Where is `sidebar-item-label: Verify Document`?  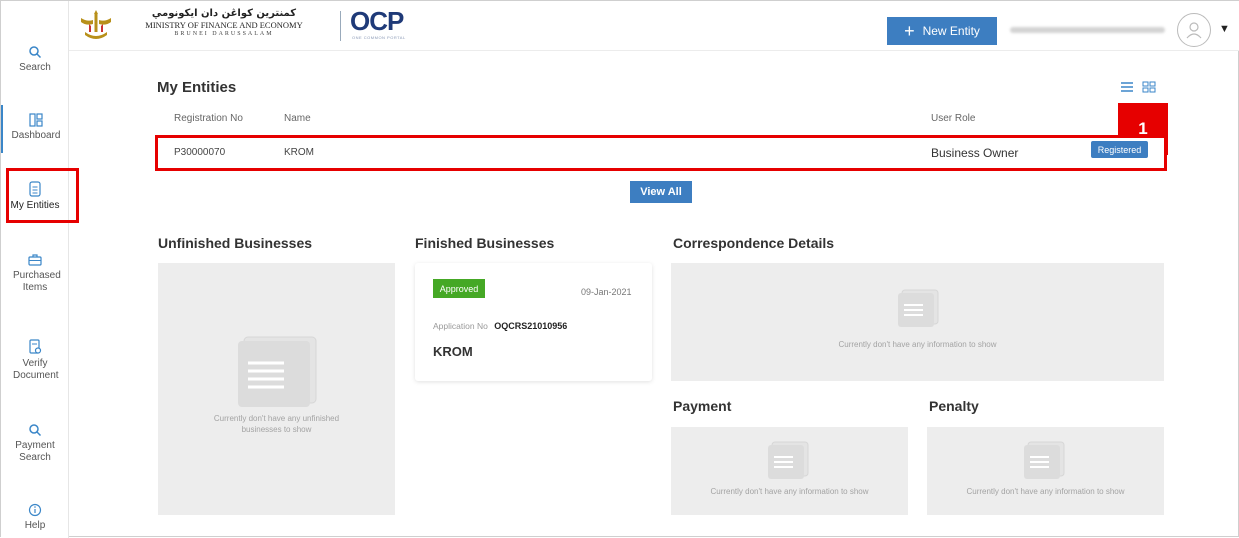
sidebar-item-label: Verify Document is located at coordinates (36, 369).